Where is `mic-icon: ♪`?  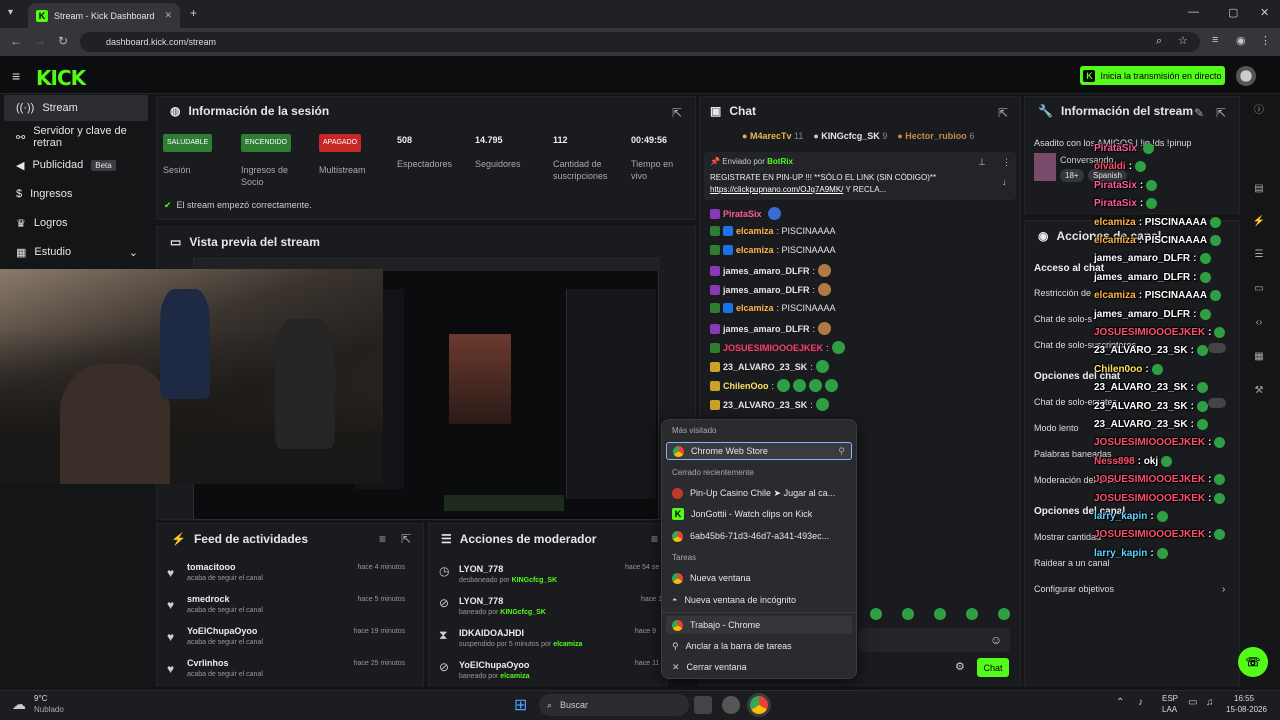
mic-icon: ♪ is located at coordinates (1140, 702).